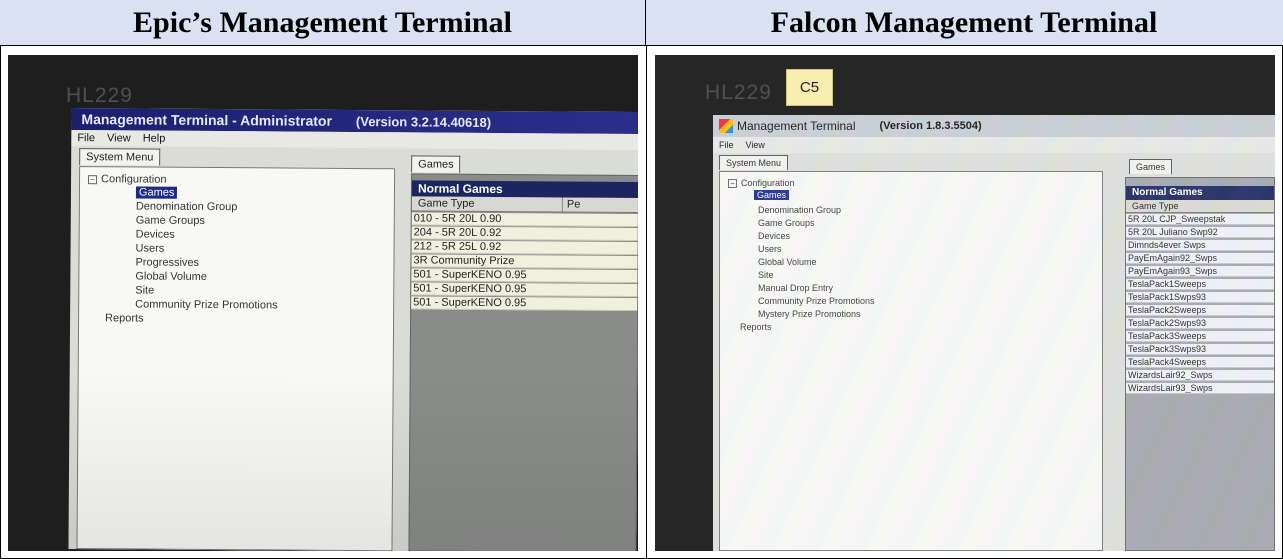 The width and height of the screenshot is (1283, 559). Describe the element at coordinates (994, 145) in the screenshot. I see `menu-bar: File View` at that location.